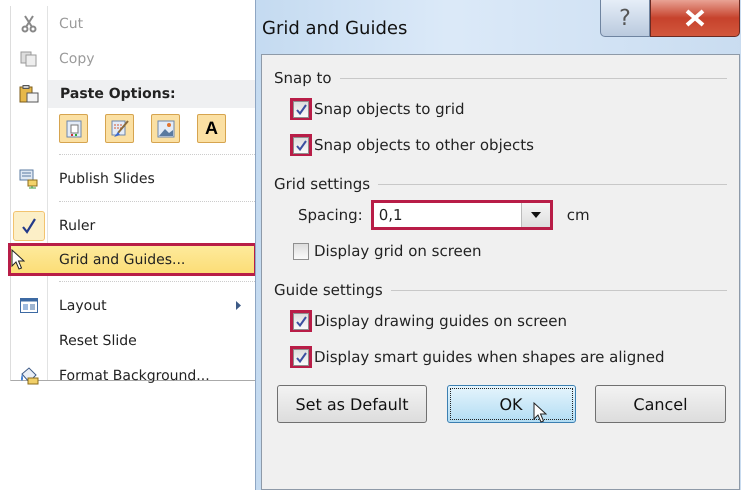 The image size is (741, 490). What do you see at coordinates (165, 128) in the screenshot?
I see `paste-picture-icon` at bounding box center [165, 128].